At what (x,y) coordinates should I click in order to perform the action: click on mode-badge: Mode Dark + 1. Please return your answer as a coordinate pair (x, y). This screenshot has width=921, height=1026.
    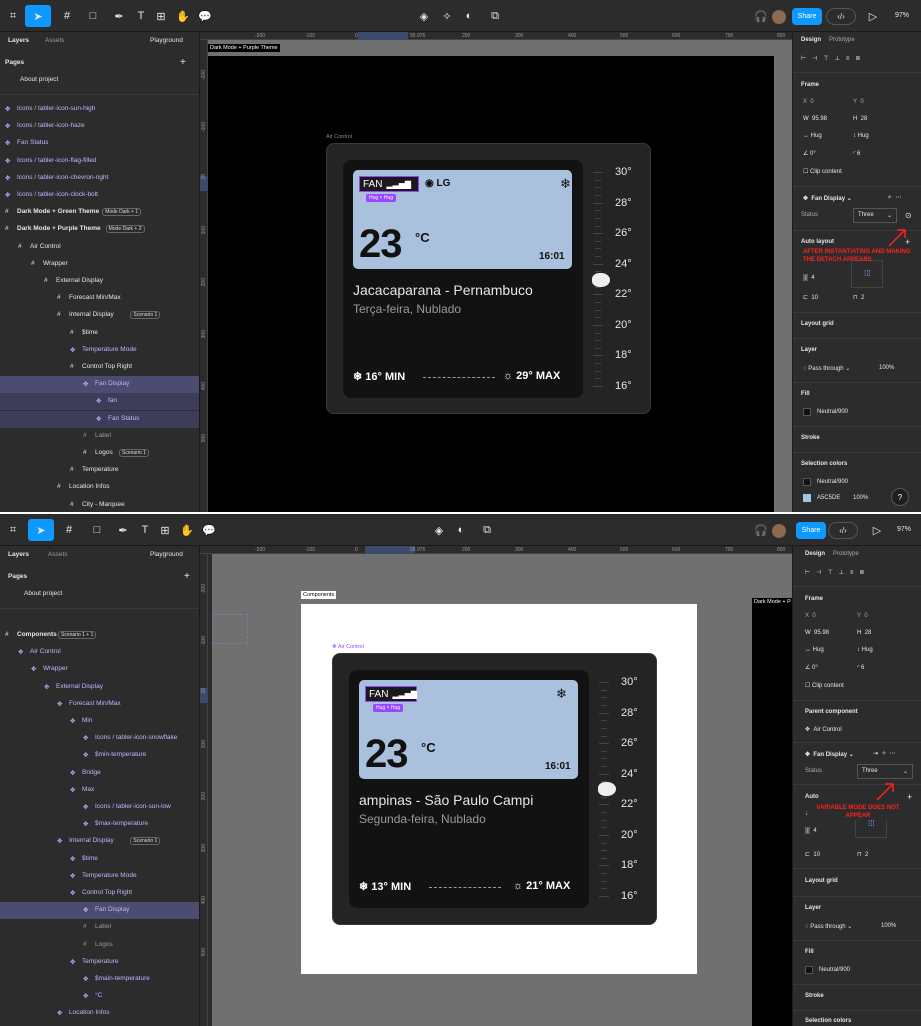
    Looking at the image, I should click on (122, 212).